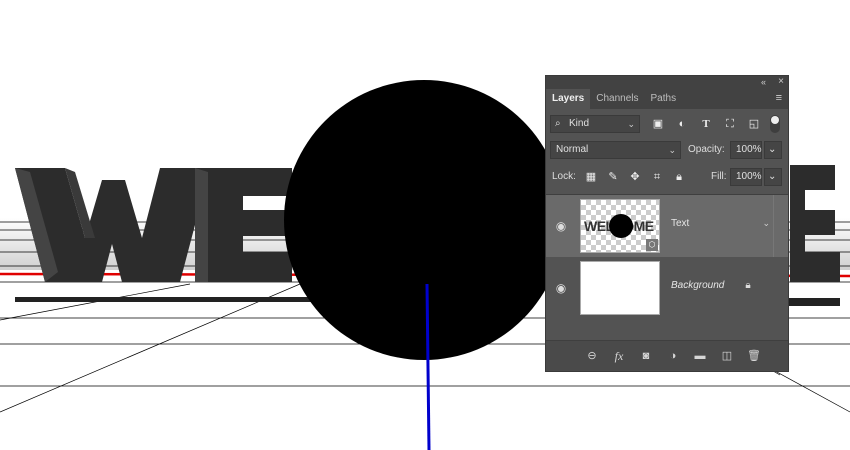 The image size is (850, 450). I want to click on panel-menu-icon: ≡, so click(779, 98).